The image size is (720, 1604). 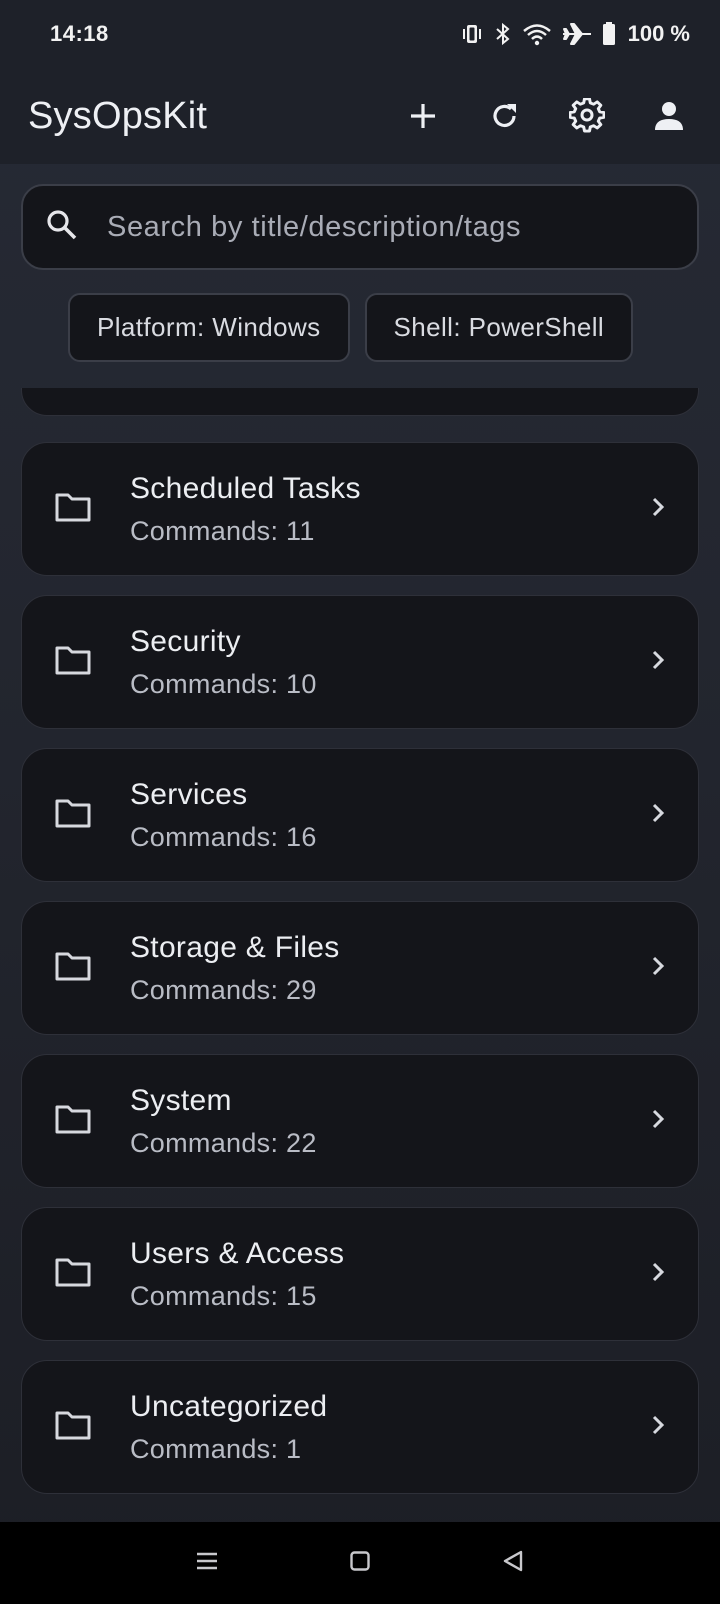 I want to click on filter-chips: Platform: Windows Shell: PowerShell, so click(x=351, y=327).